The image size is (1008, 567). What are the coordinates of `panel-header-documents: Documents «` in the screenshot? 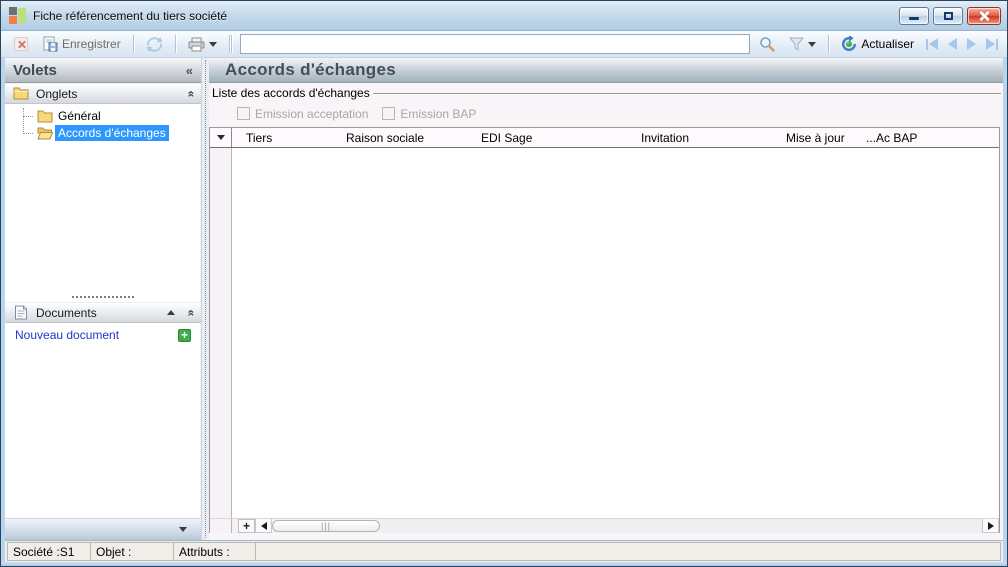 It's located at (103, 313).